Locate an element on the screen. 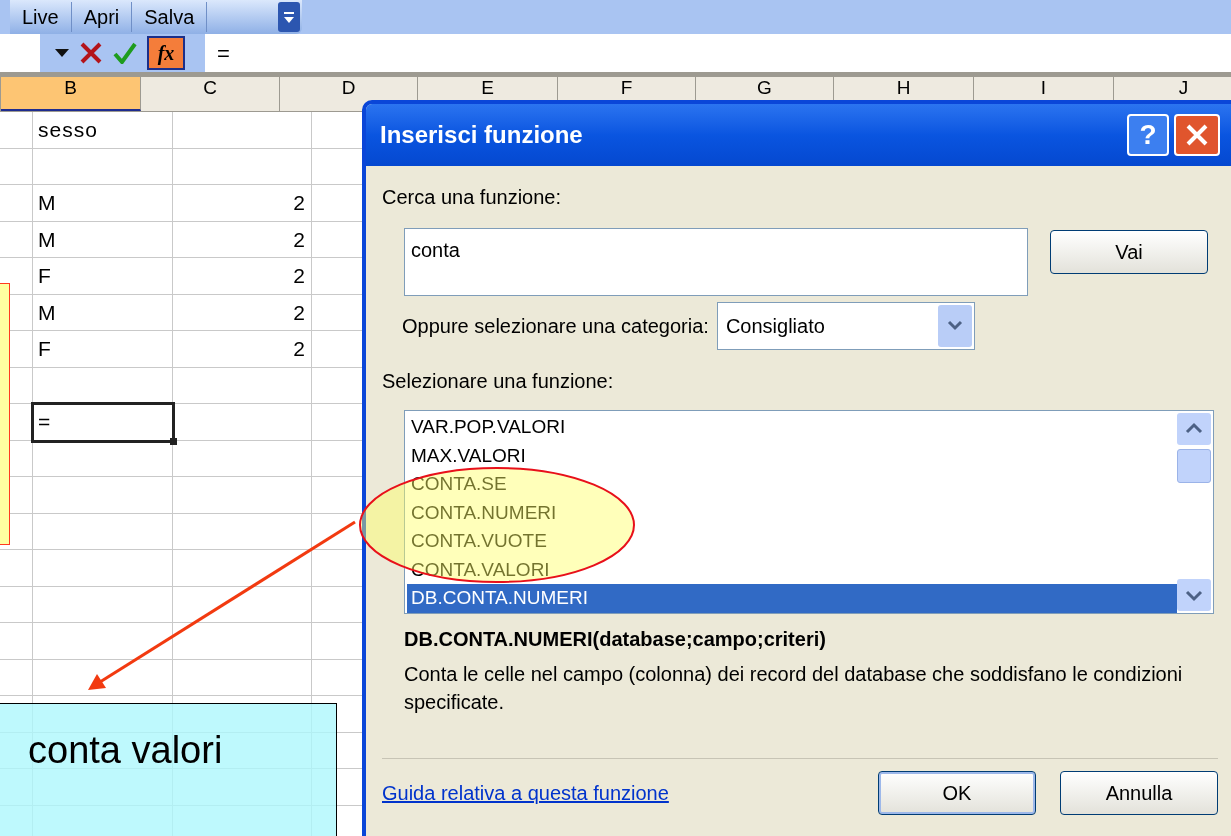 The height and width of the screenshot is (836, 1231). dropdown-caret-icon is located at coordinates (62, 53).